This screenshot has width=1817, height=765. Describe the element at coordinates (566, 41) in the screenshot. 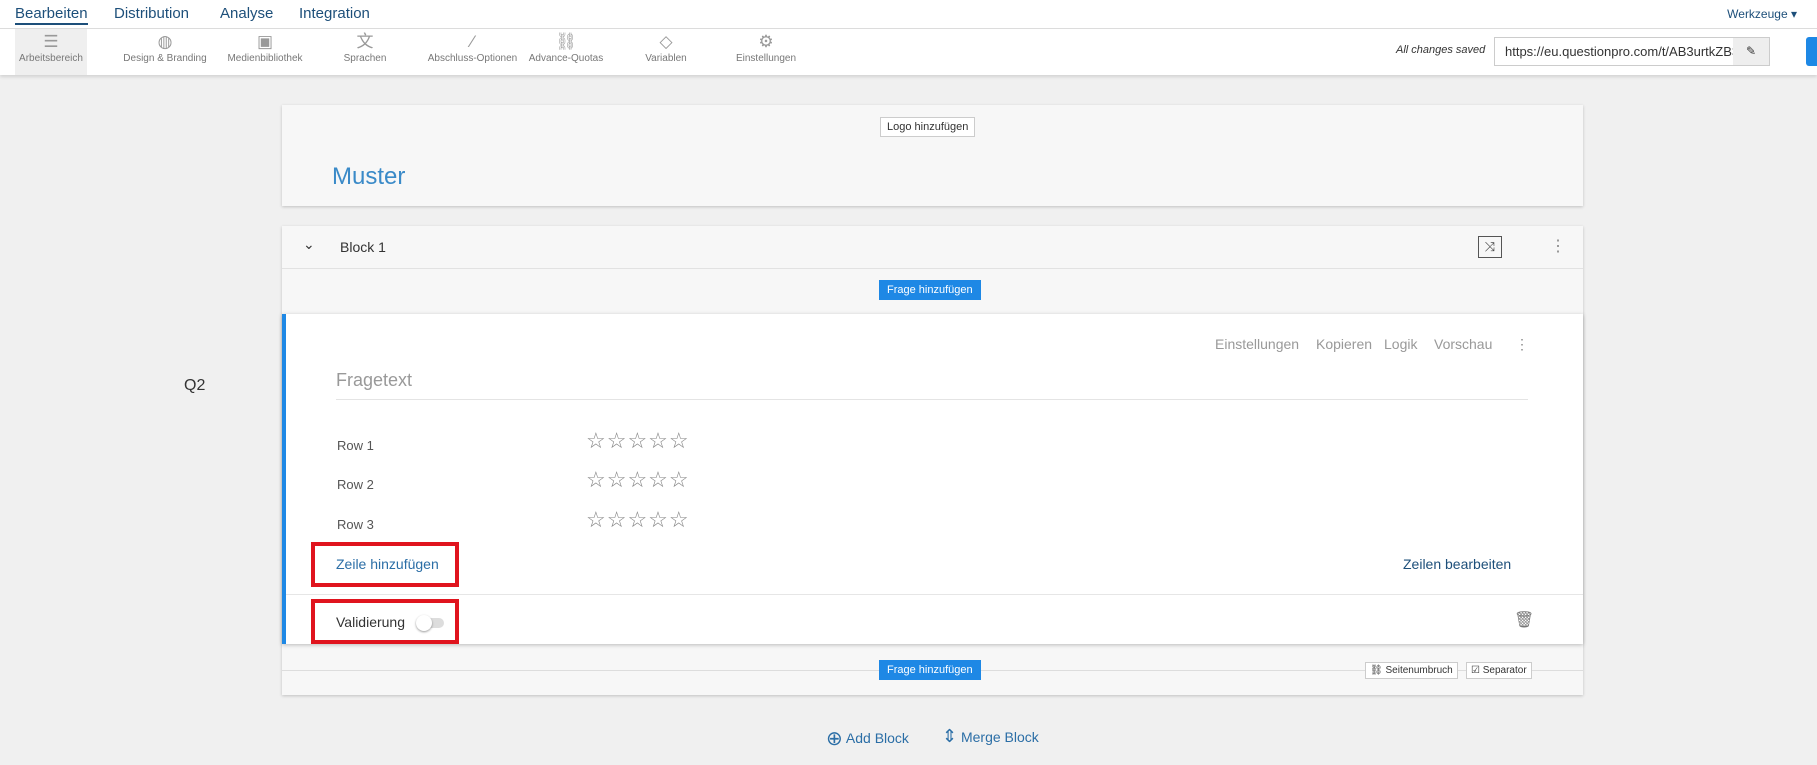

I see `link-icon: ⛓` at that location.